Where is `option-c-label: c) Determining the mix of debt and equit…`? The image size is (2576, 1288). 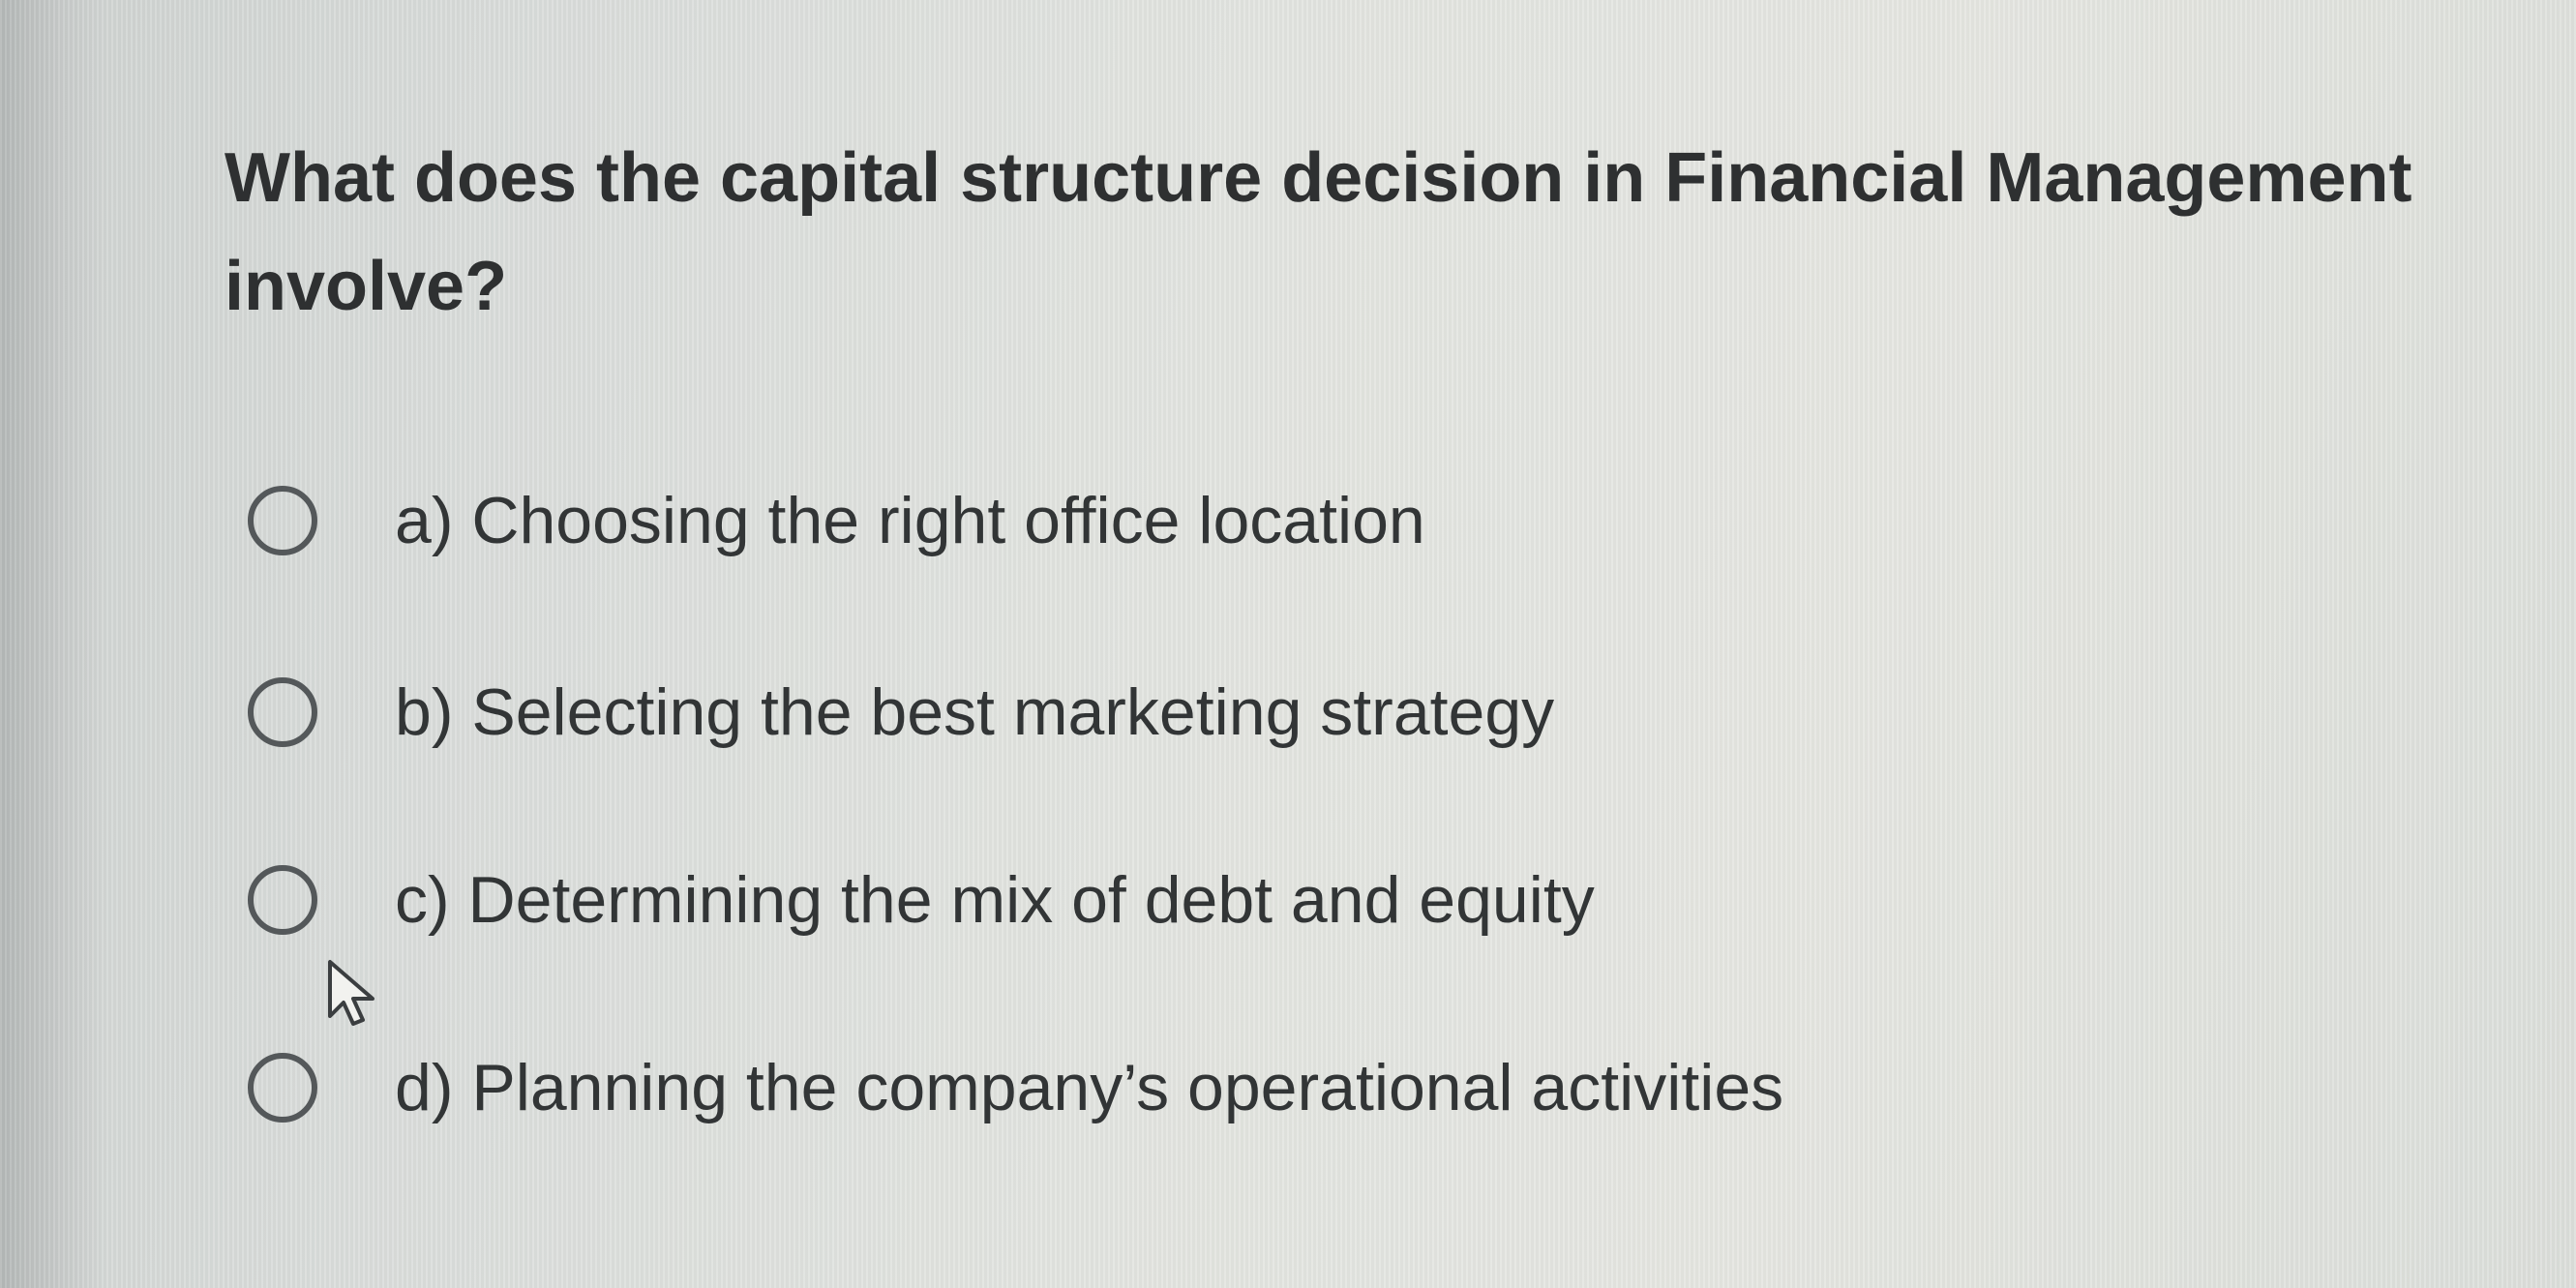 option-c-label: c) Determining the mix of debt and equit… is located at coordinates (995, 900).